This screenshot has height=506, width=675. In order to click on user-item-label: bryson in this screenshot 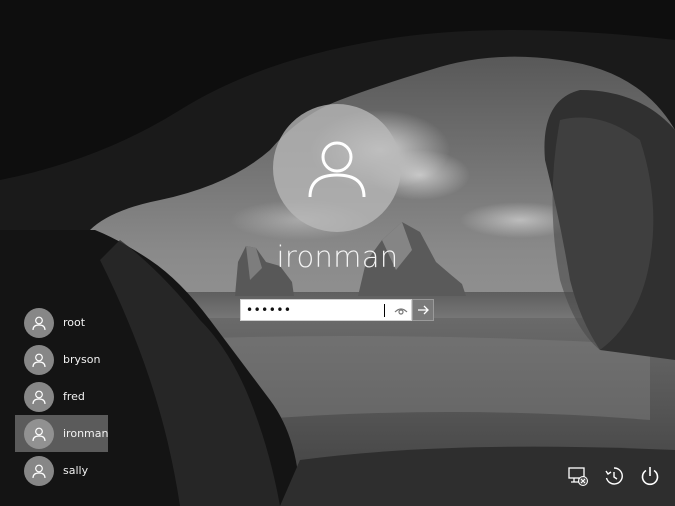, I will do `click(82, 359)`.